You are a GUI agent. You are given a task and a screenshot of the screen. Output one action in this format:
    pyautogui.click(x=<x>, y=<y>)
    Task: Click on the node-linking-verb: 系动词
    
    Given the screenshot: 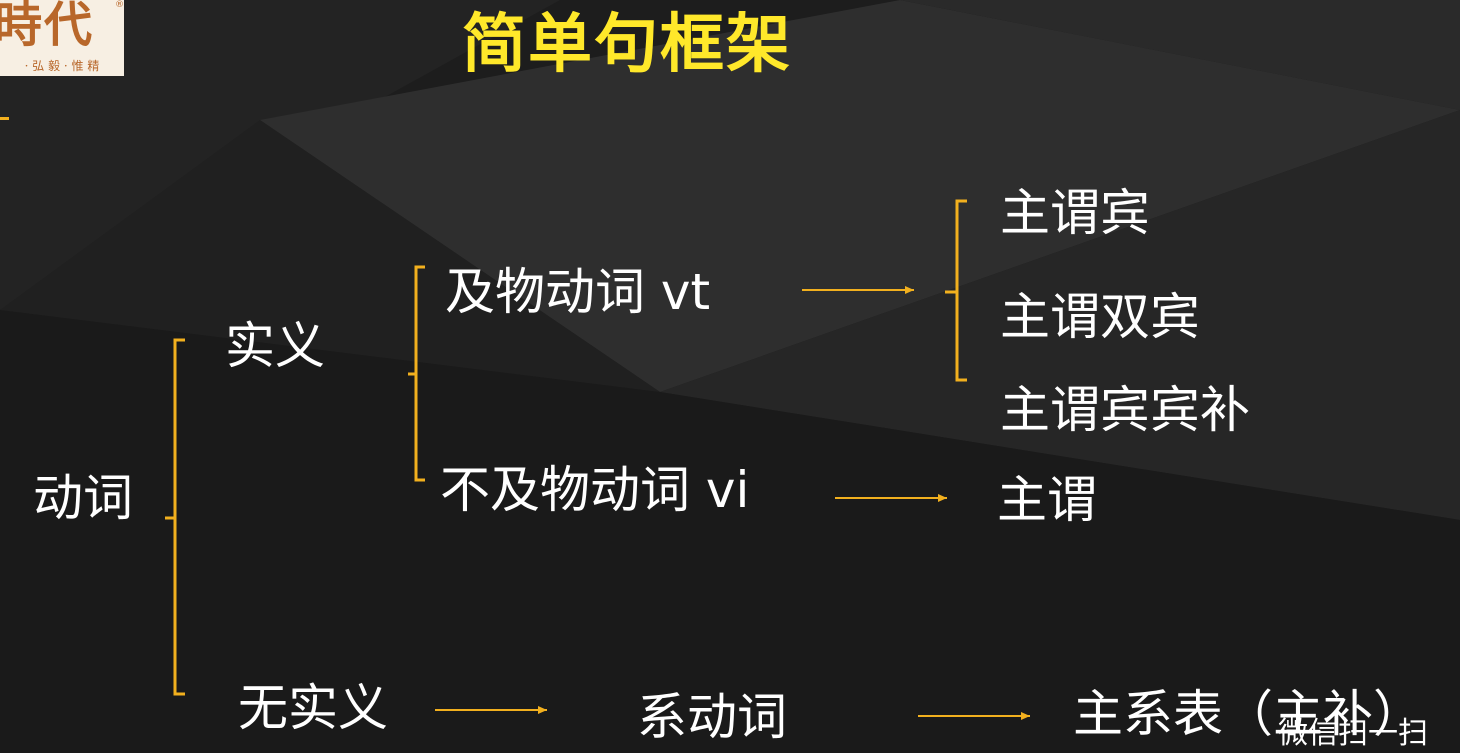 What is the action you would take?
    pyautogui.click(x=712, y=717)
    